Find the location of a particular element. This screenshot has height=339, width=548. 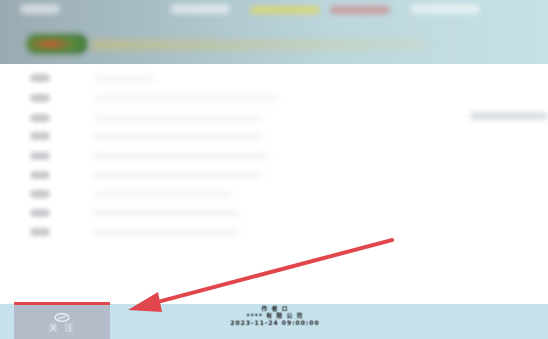

list-item: ──────────────────────── is located at coordinates (153, 98).